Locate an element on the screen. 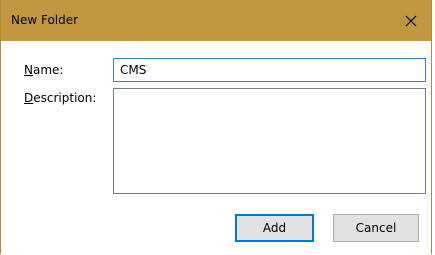  description-label-text: escription: is located at coordinates (65, 98).